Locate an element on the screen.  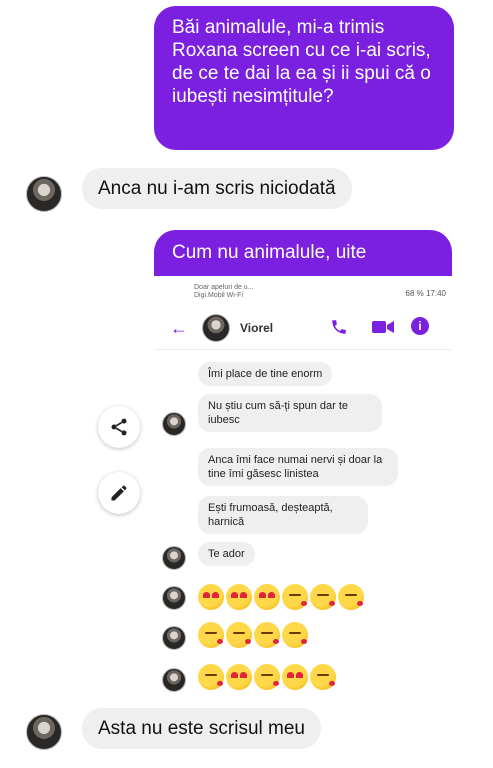
screenshot-message: Nu știu cum să-ți spun dar te iubesc is located at coordinates (290, 413).